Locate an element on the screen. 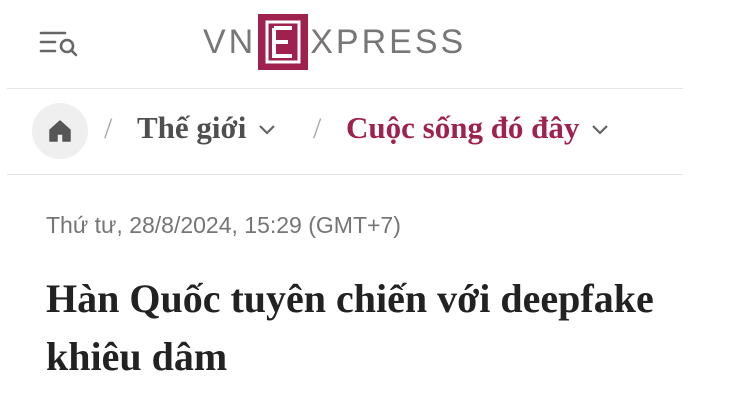 This screenshot has width=733, height=404. menu-search-icon is located at coordinates (58, 44).